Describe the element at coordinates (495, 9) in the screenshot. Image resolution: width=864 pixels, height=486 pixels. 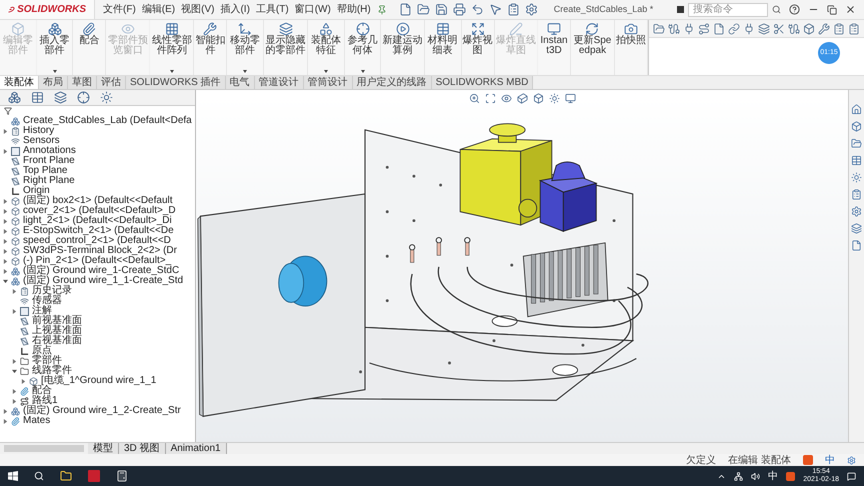
I see `select-pointer-icon` at that location.